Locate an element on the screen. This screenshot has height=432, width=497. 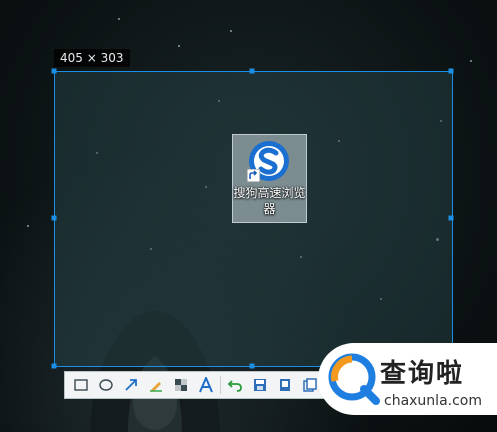
text-tool-button is located at coordinates (205, 385).